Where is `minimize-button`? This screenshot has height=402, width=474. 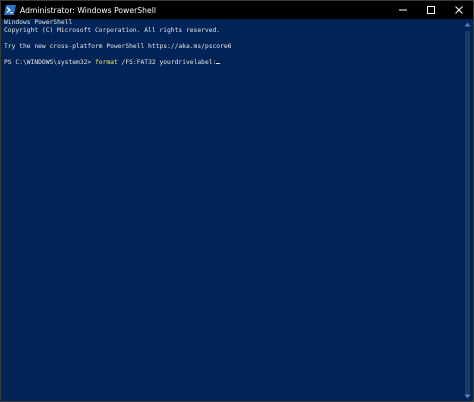
minimize-button is located at coordinates (403, 10).